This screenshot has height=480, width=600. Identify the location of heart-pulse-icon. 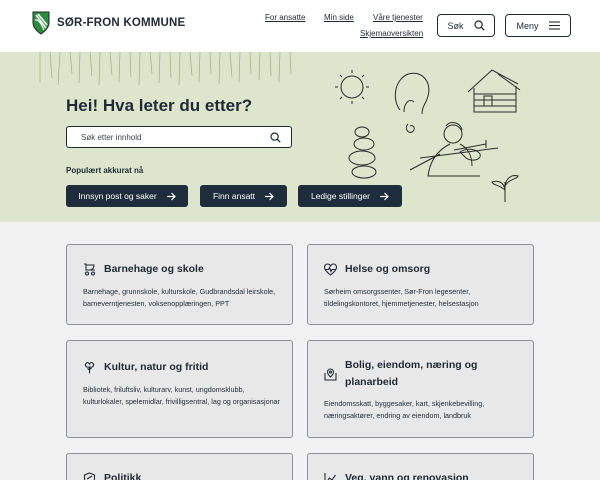
(330, 269).